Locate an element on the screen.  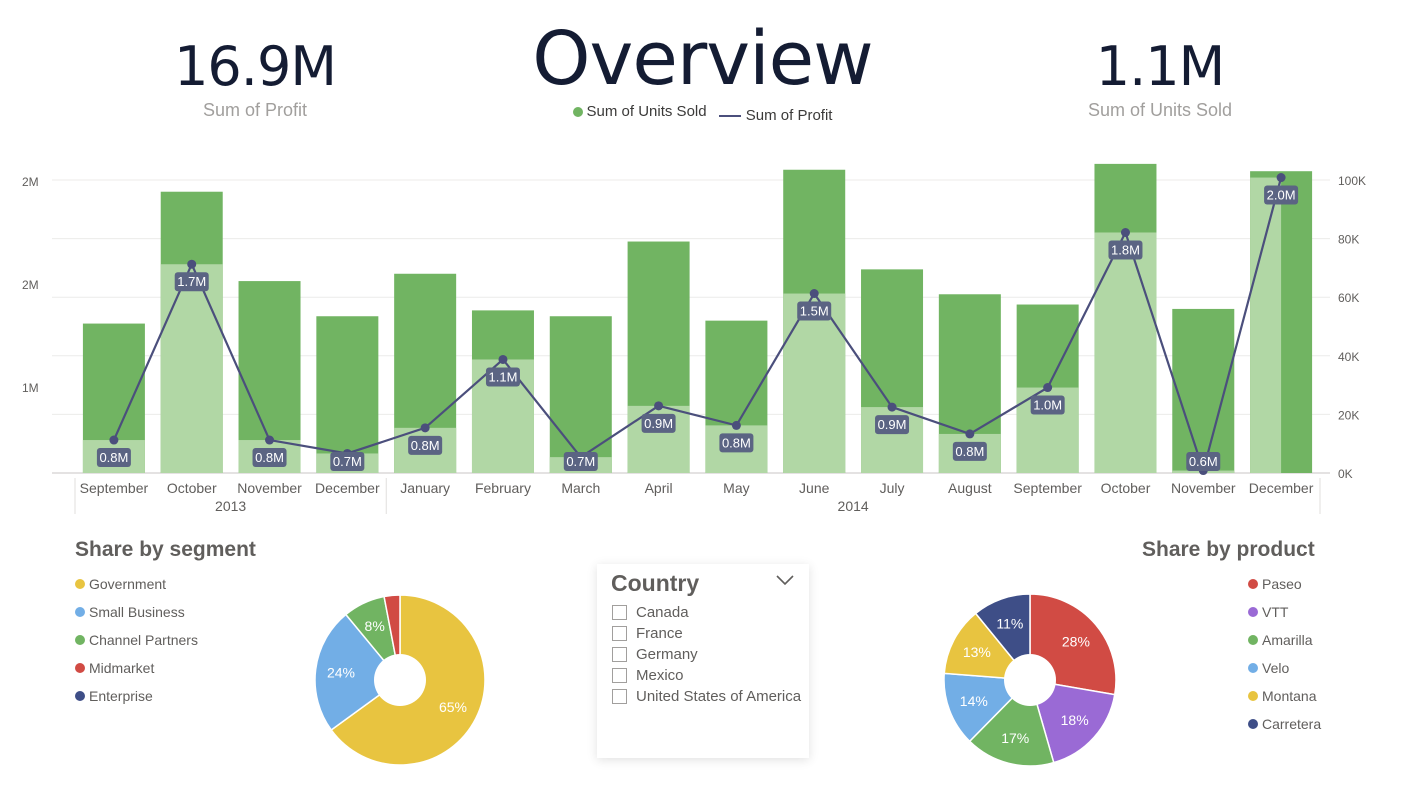
chevron-down-icon is located at coordinates (785, 580).